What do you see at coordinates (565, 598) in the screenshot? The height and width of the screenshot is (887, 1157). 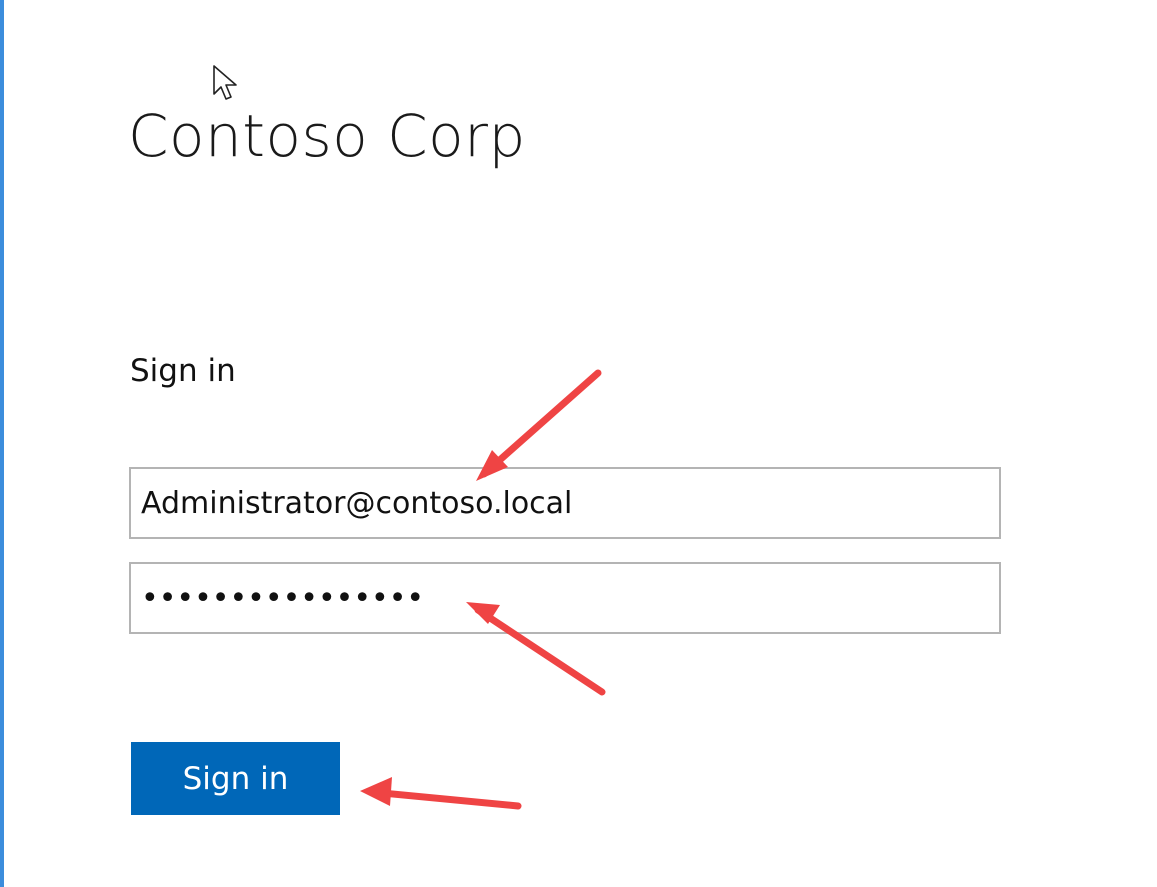 I see `password-input` at bounding box center [565, 598].